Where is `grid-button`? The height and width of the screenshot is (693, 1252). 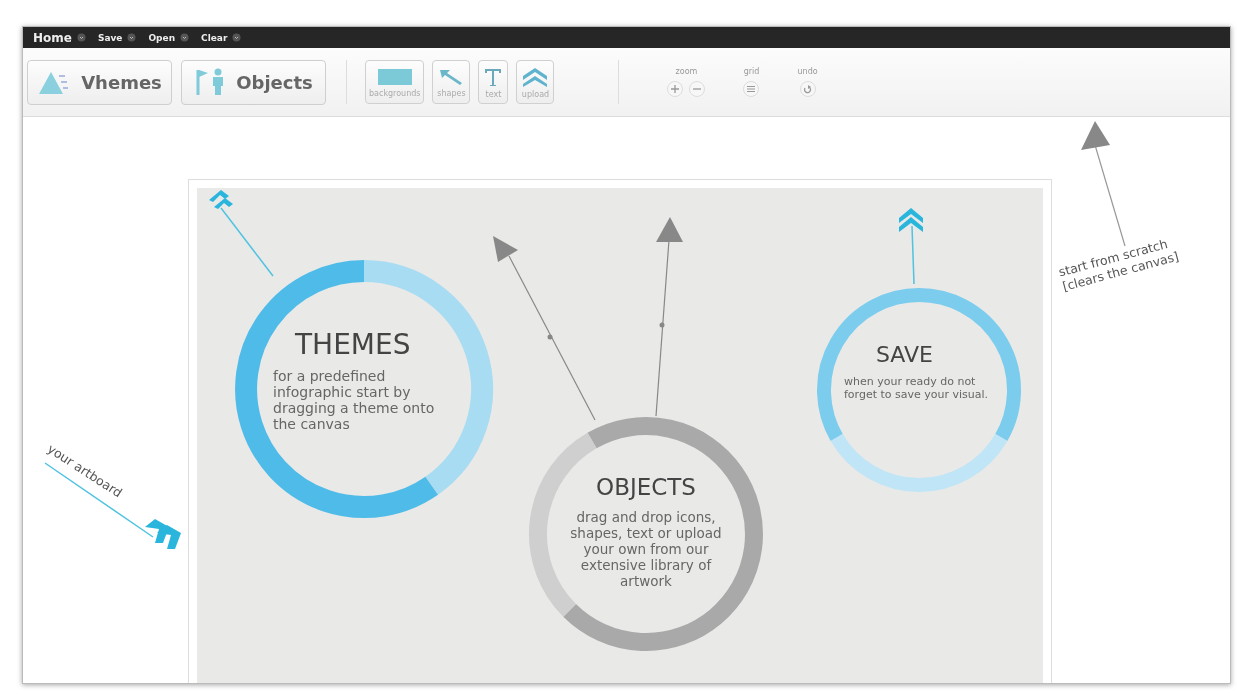
grid-button is located at coordinates (751, 89).